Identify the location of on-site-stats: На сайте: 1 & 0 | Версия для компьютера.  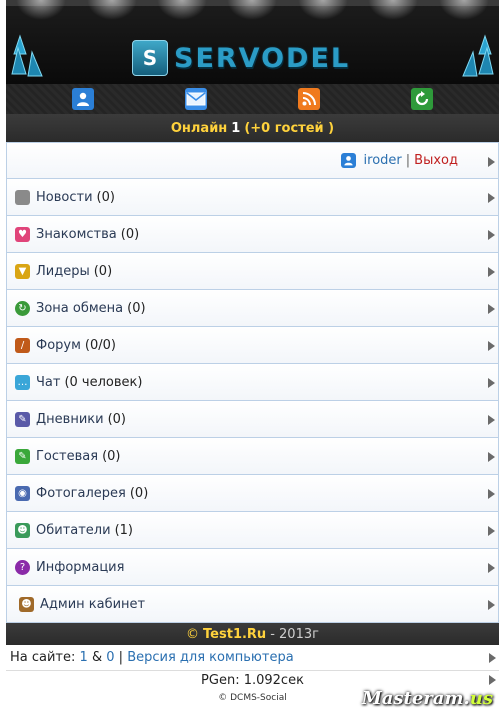
(252, 658).